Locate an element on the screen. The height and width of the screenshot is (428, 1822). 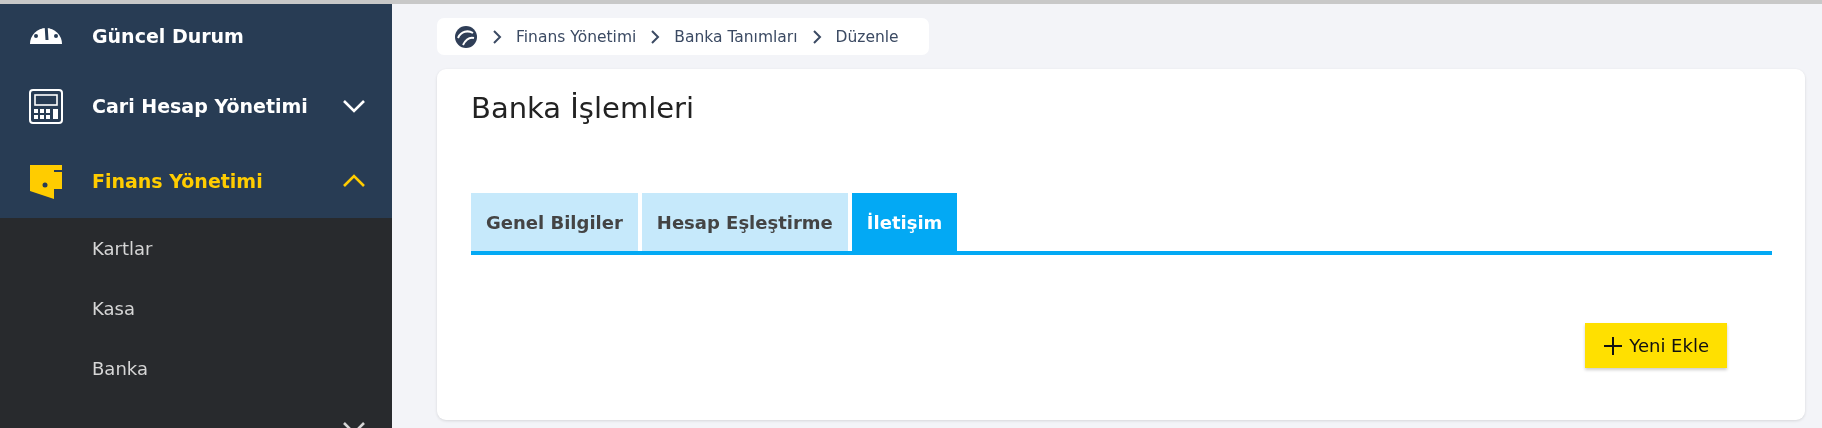
sidebar-item: Finans Yönetimi is located at coordinates (196, 180).